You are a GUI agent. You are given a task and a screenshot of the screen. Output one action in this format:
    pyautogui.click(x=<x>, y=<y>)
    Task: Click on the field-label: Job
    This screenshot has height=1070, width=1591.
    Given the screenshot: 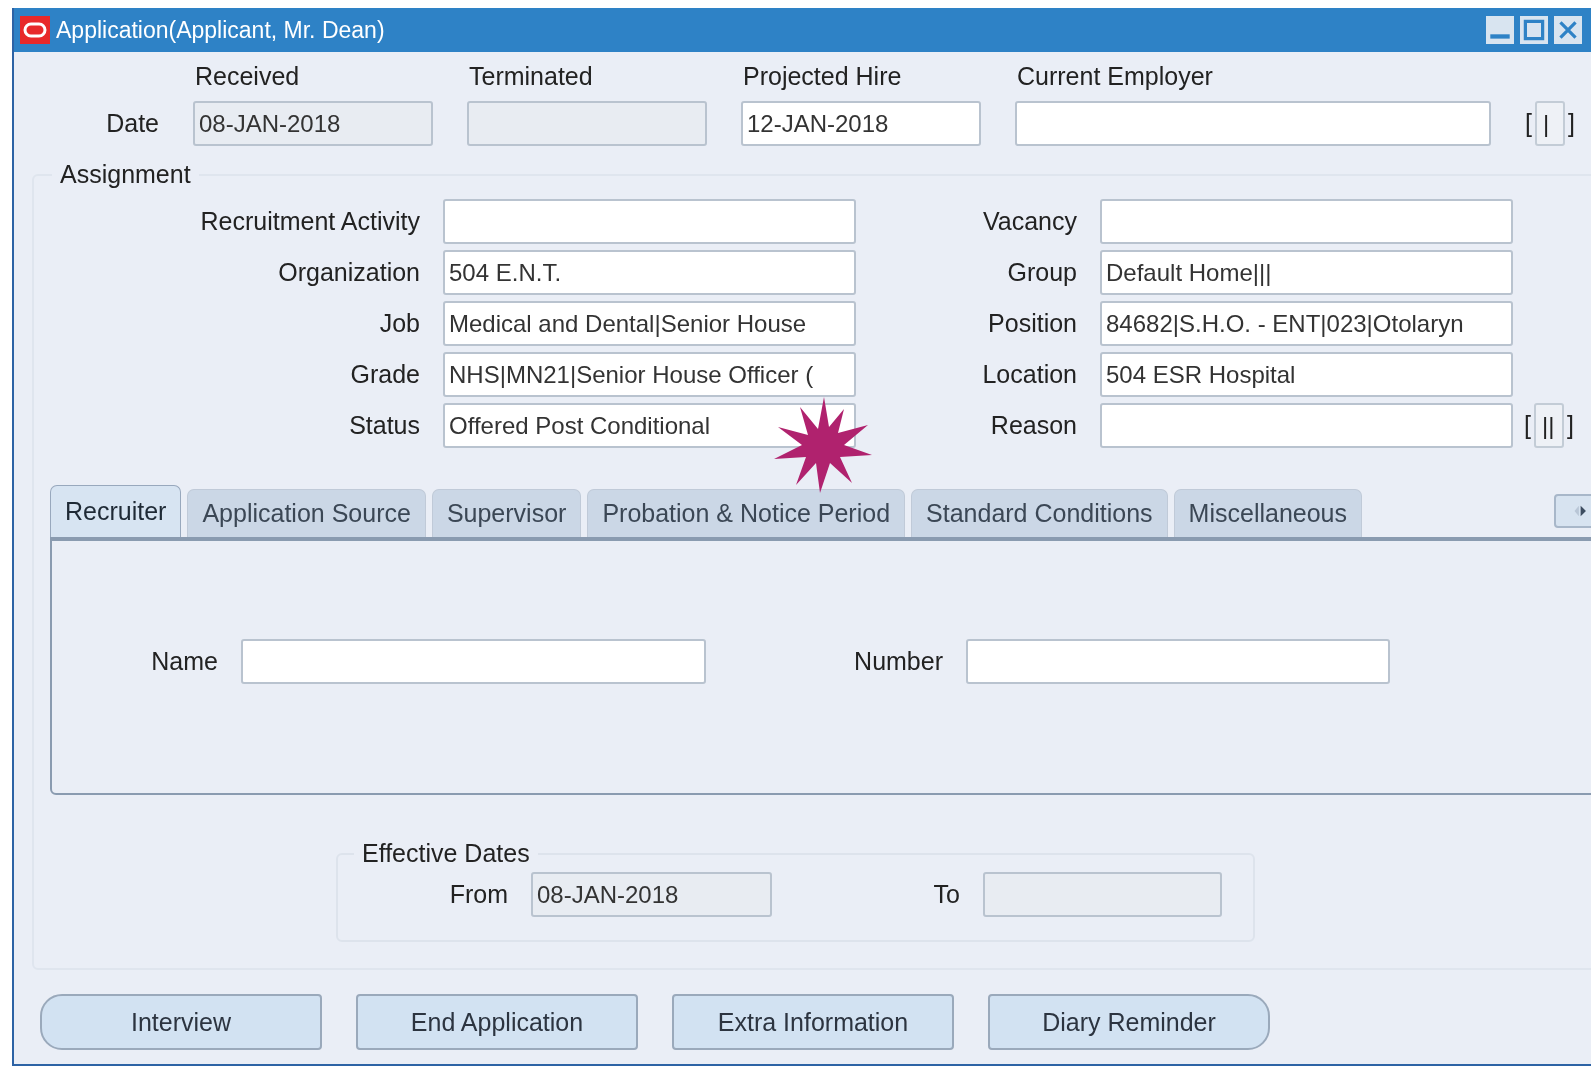 What is the action you would take?
    pyautogui.click(x=399, y=323)
    